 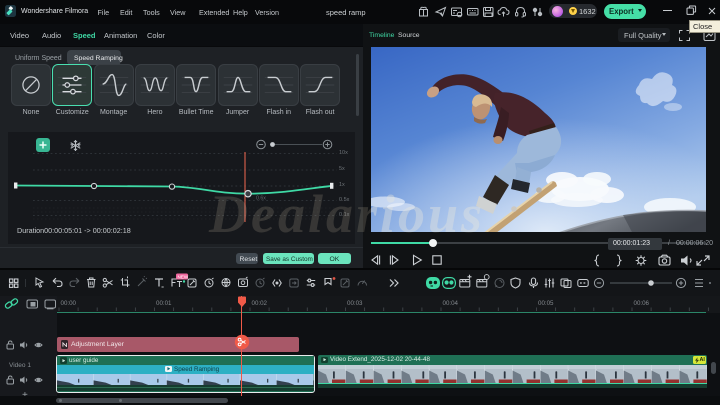 What do you see at coordinates (642, 303) in the screenshot?
I see `svg-text: 00:06` at bounding box center [642, 303].